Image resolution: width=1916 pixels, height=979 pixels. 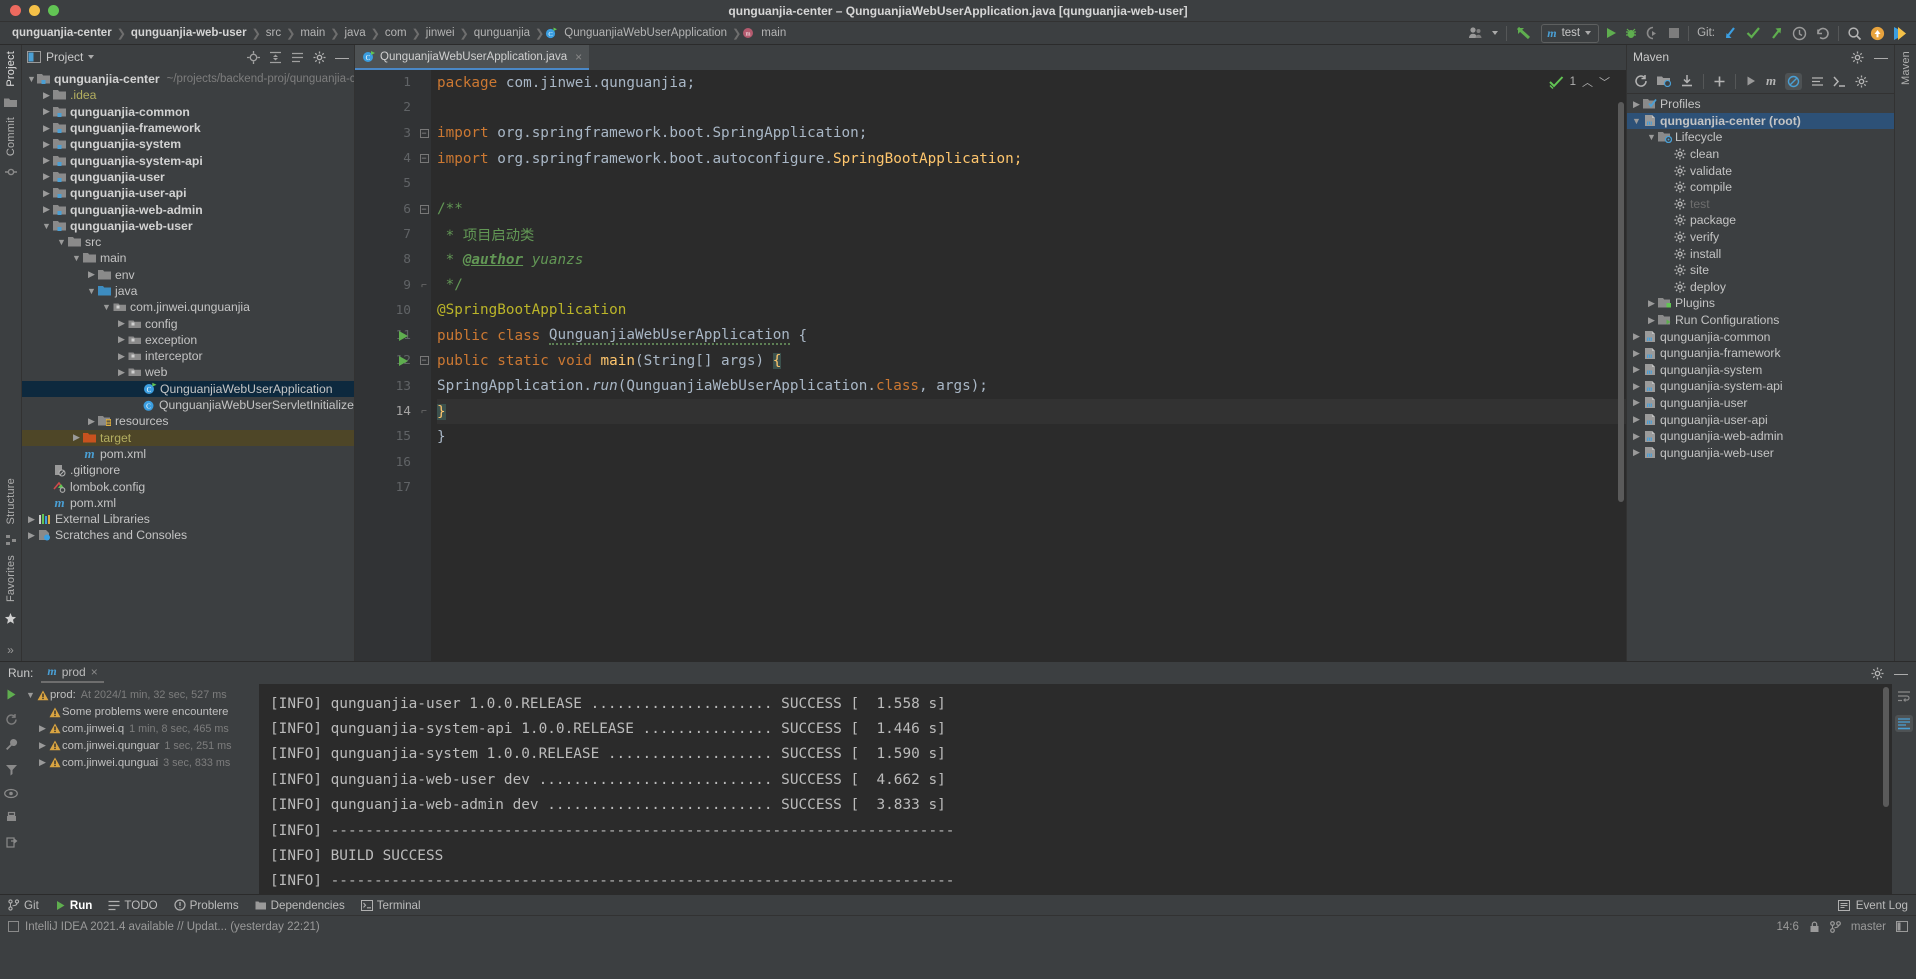 I want to click on bottom-tab-run: Run, so click(x=73, y=905).